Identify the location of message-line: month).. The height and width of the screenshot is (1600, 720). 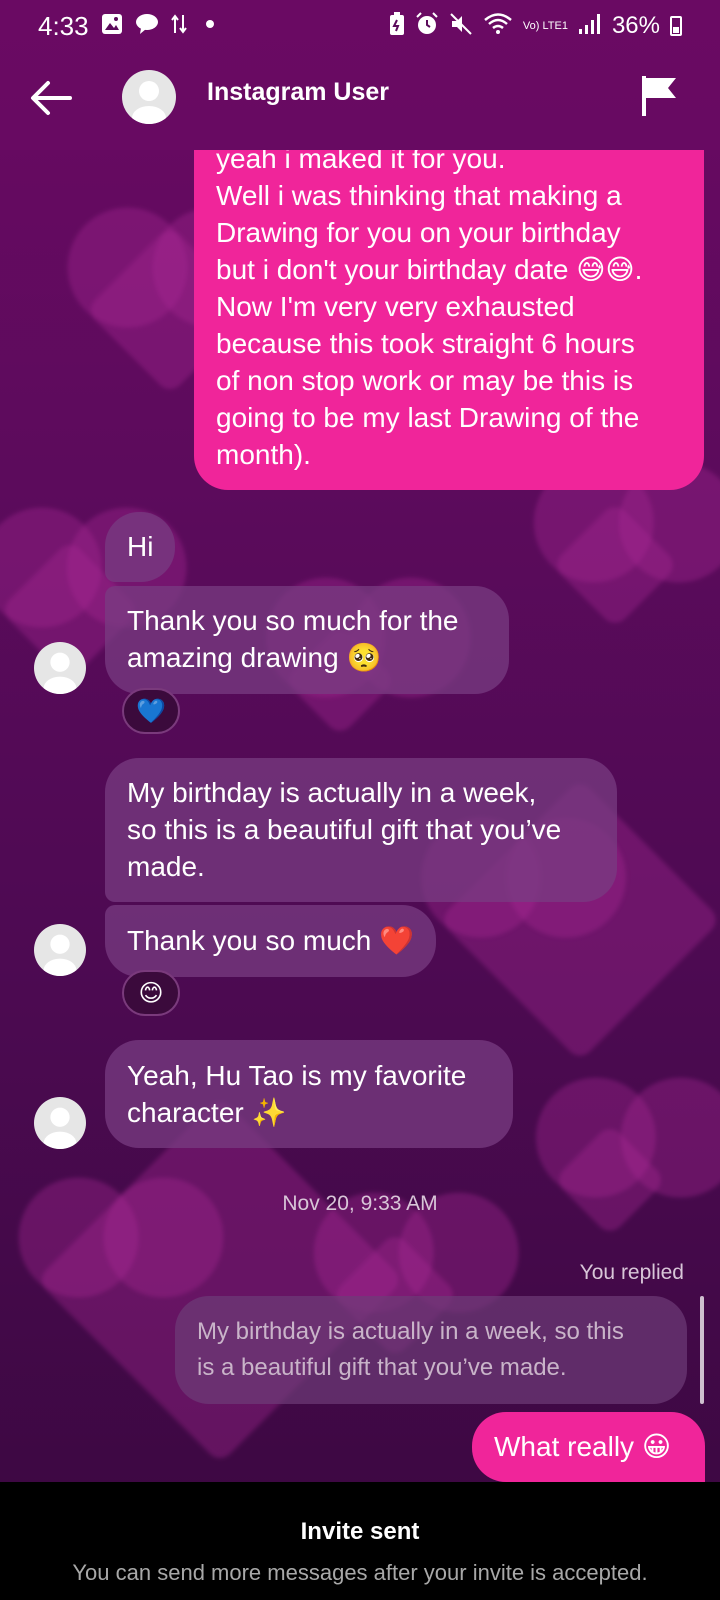
(263, 454).